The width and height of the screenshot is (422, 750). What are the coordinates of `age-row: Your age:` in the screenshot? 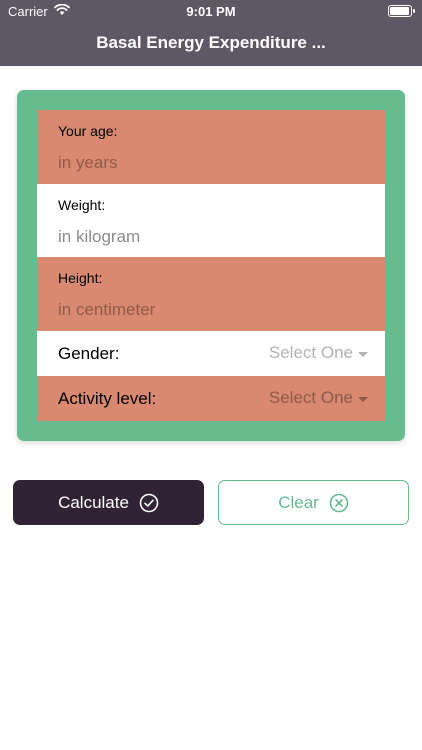 It's located at (211, 147).